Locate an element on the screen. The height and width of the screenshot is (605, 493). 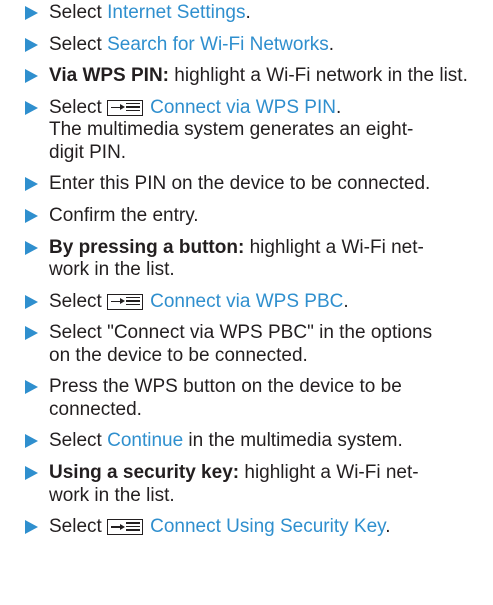
step-text: highlight a Wi-Fi network in the list. is located at coordinates (318, 76).